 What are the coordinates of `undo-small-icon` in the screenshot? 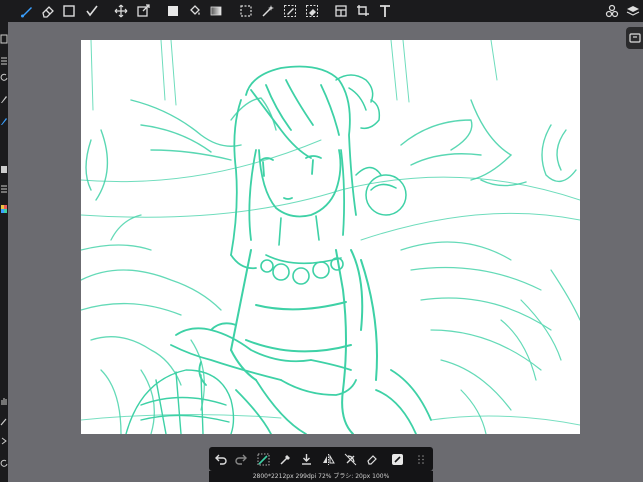 It's located at (4, 464).